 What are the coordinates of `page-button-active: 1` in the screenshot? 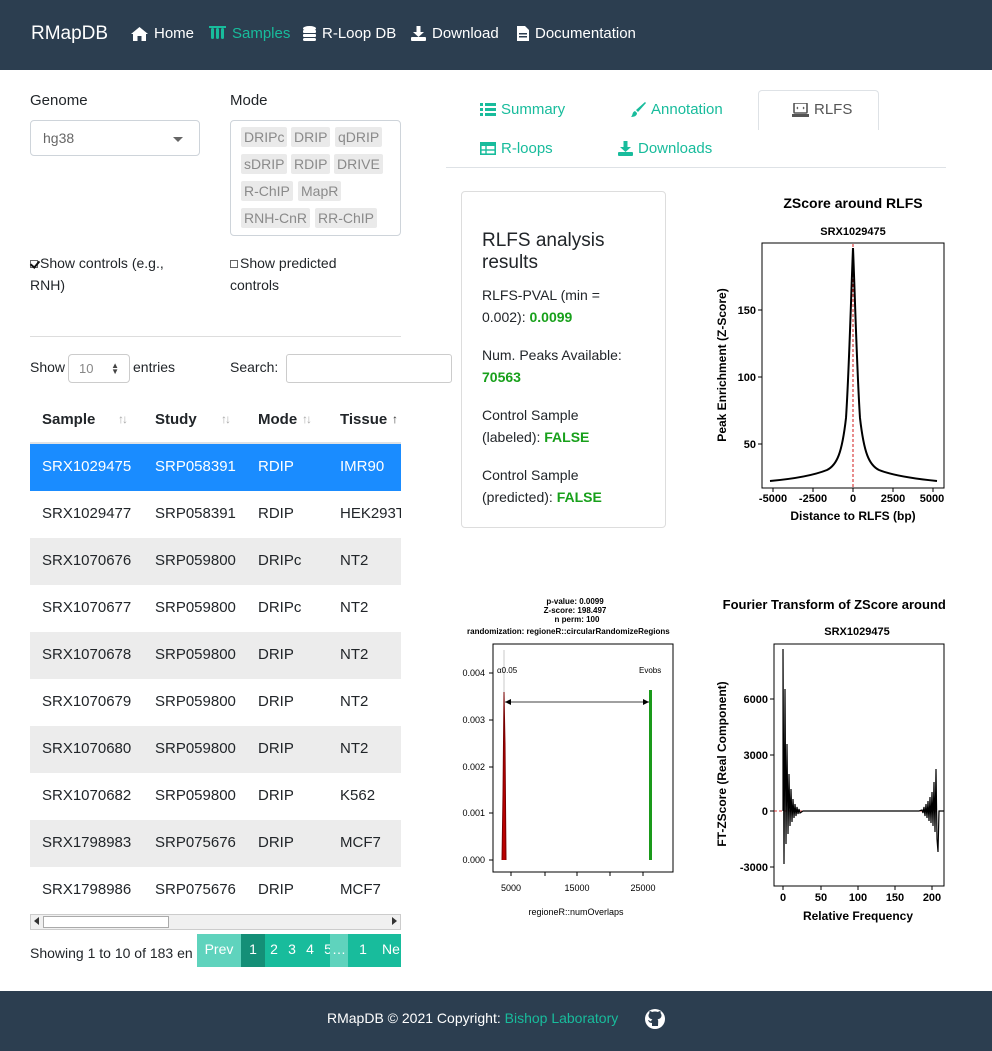 It's located at (253, 950).